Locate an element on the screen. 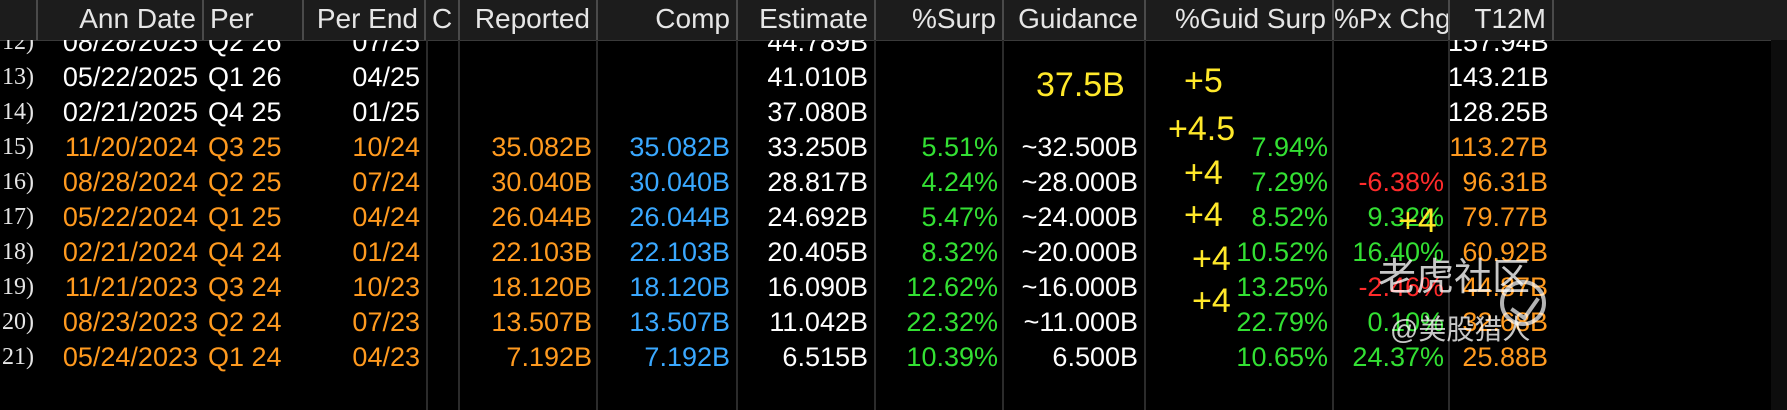  cell-per: Q1 26 is located at coordinates (245, 77).